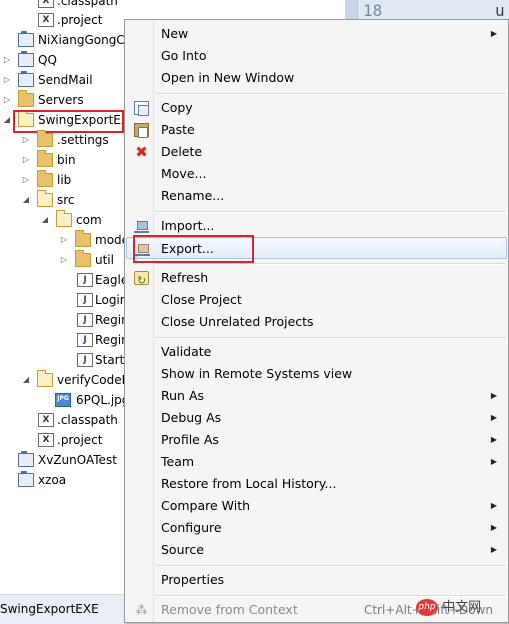  I want to click on menu-item-close-unrelated-projects: Close Unrelated Projects, so click(316, 322).